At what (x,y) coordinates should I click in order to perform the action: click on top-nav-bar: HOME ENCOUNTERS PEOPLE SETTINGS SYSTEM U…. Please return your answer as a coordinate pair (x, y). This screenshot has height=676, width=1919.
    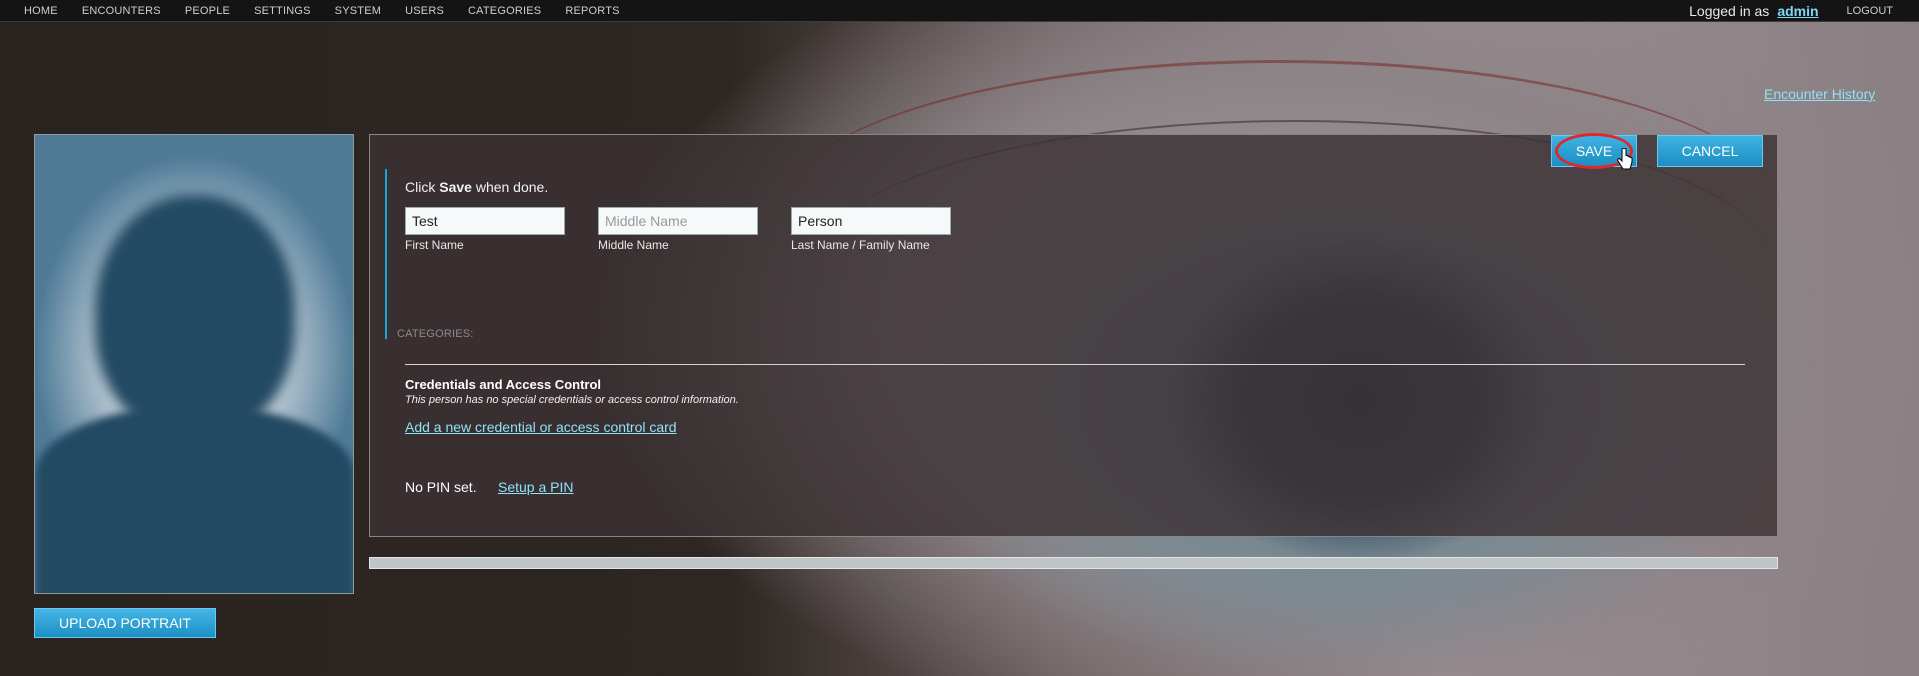
    Looking at the image, I should click on (959, 11).